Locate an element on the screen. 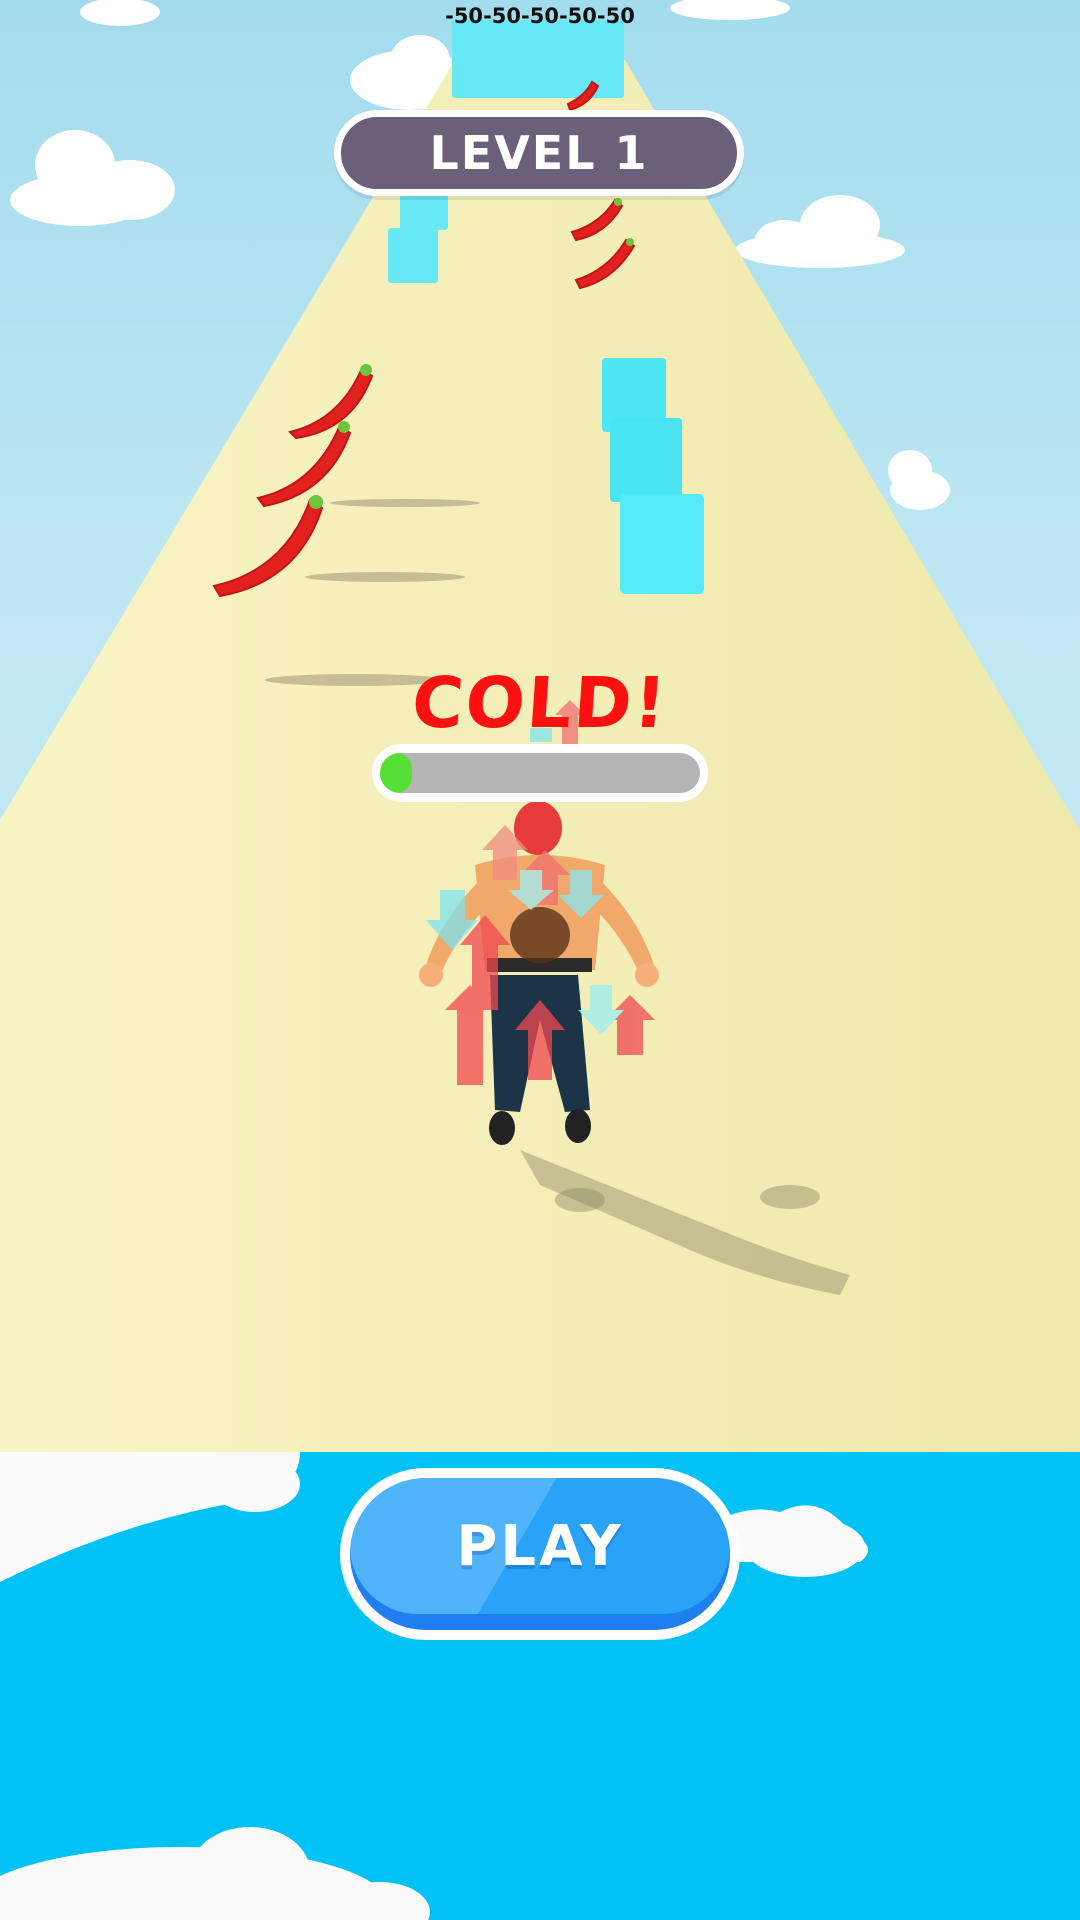  temperature-status-text: COLD! is located at coordinates (540, 703).